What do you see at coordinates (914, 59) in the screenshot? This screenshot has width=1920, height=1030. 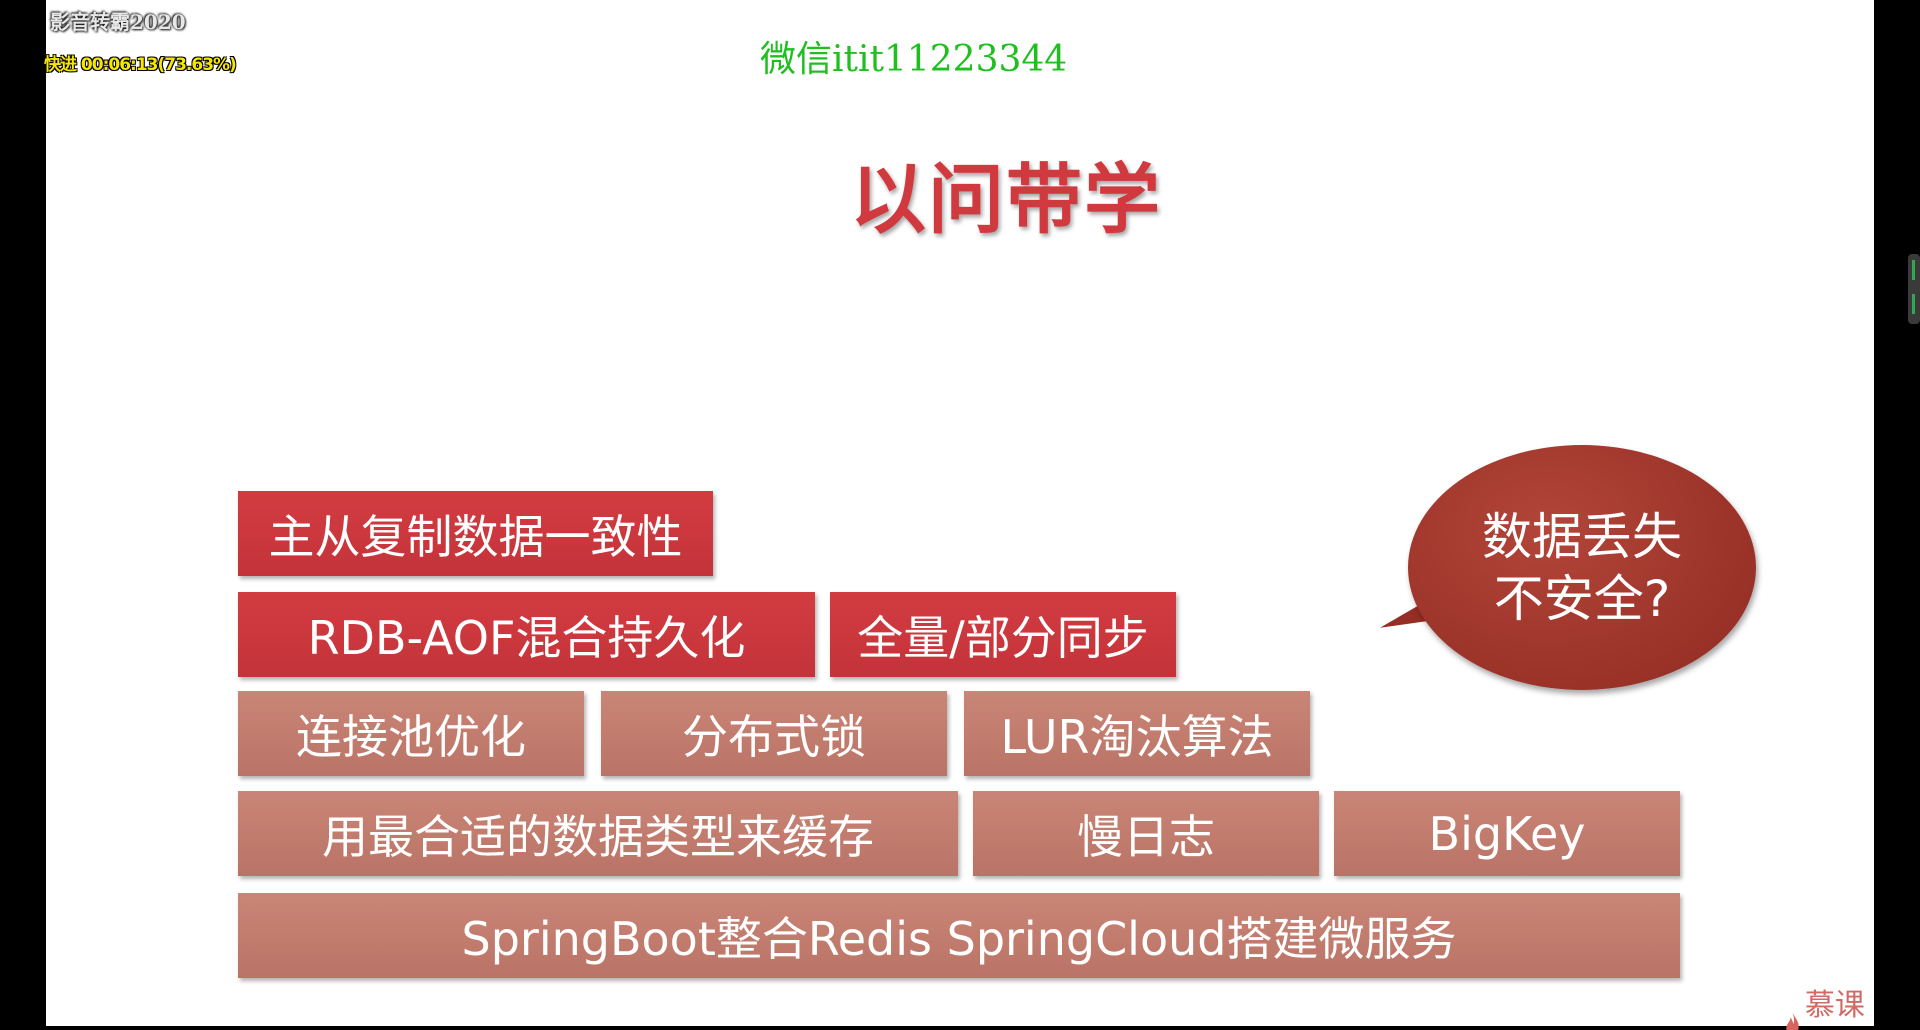 I see `wechat-watermark: 微信itit11223344` at bounding box center [914, 59].